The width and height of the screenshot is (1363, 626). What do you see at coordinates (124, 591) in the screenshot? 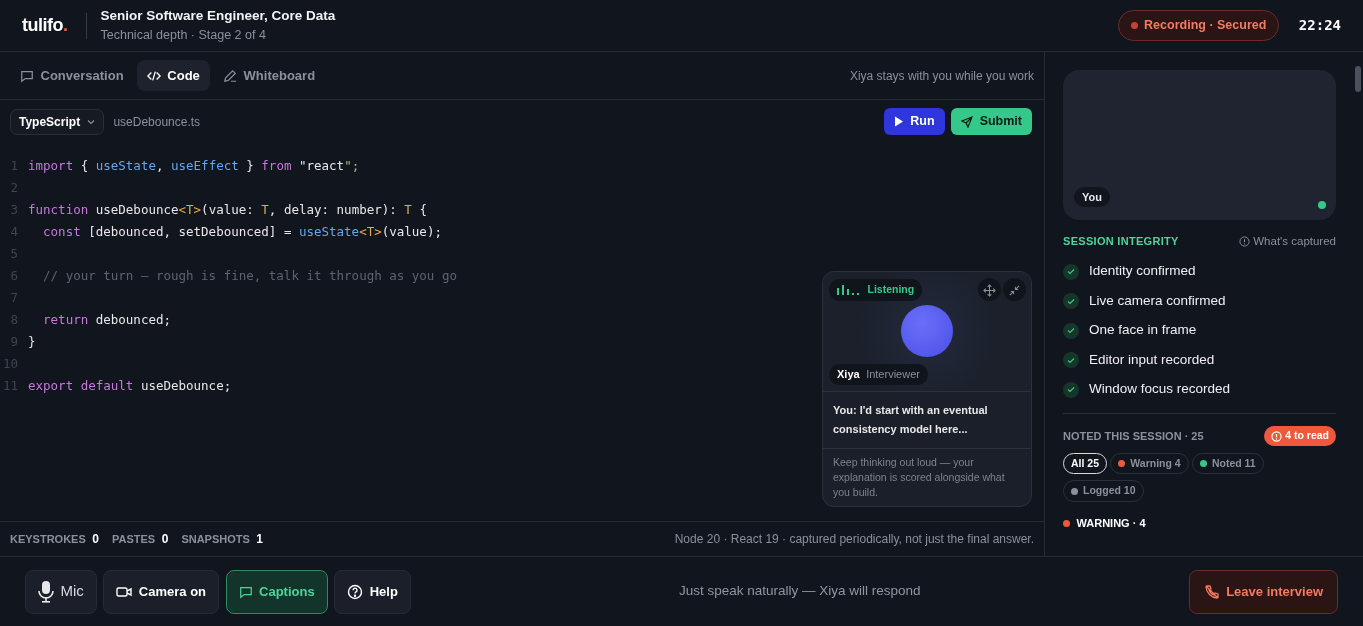
I see `camera-icon` at bounding box center [124, 591].